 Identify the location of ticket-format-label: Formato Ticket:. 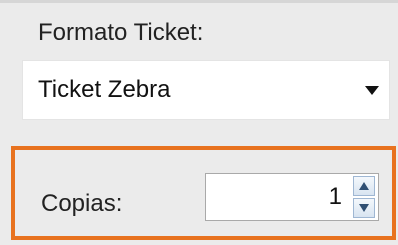
(121, 32).